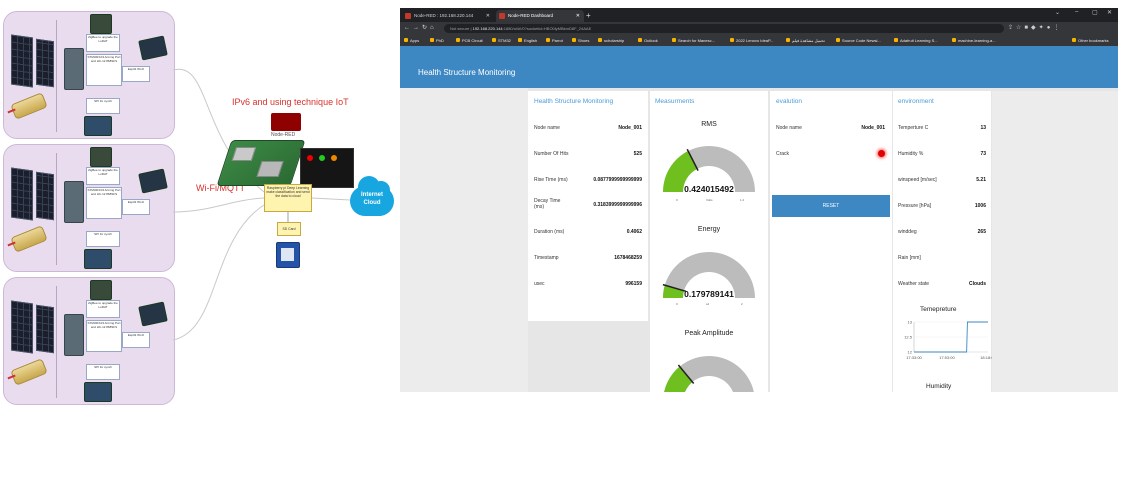 This screenshot has width=1124, height=477. Describe the element at coordinates (759, 67) in the screenshot. I see `dashboard-header` at that location.